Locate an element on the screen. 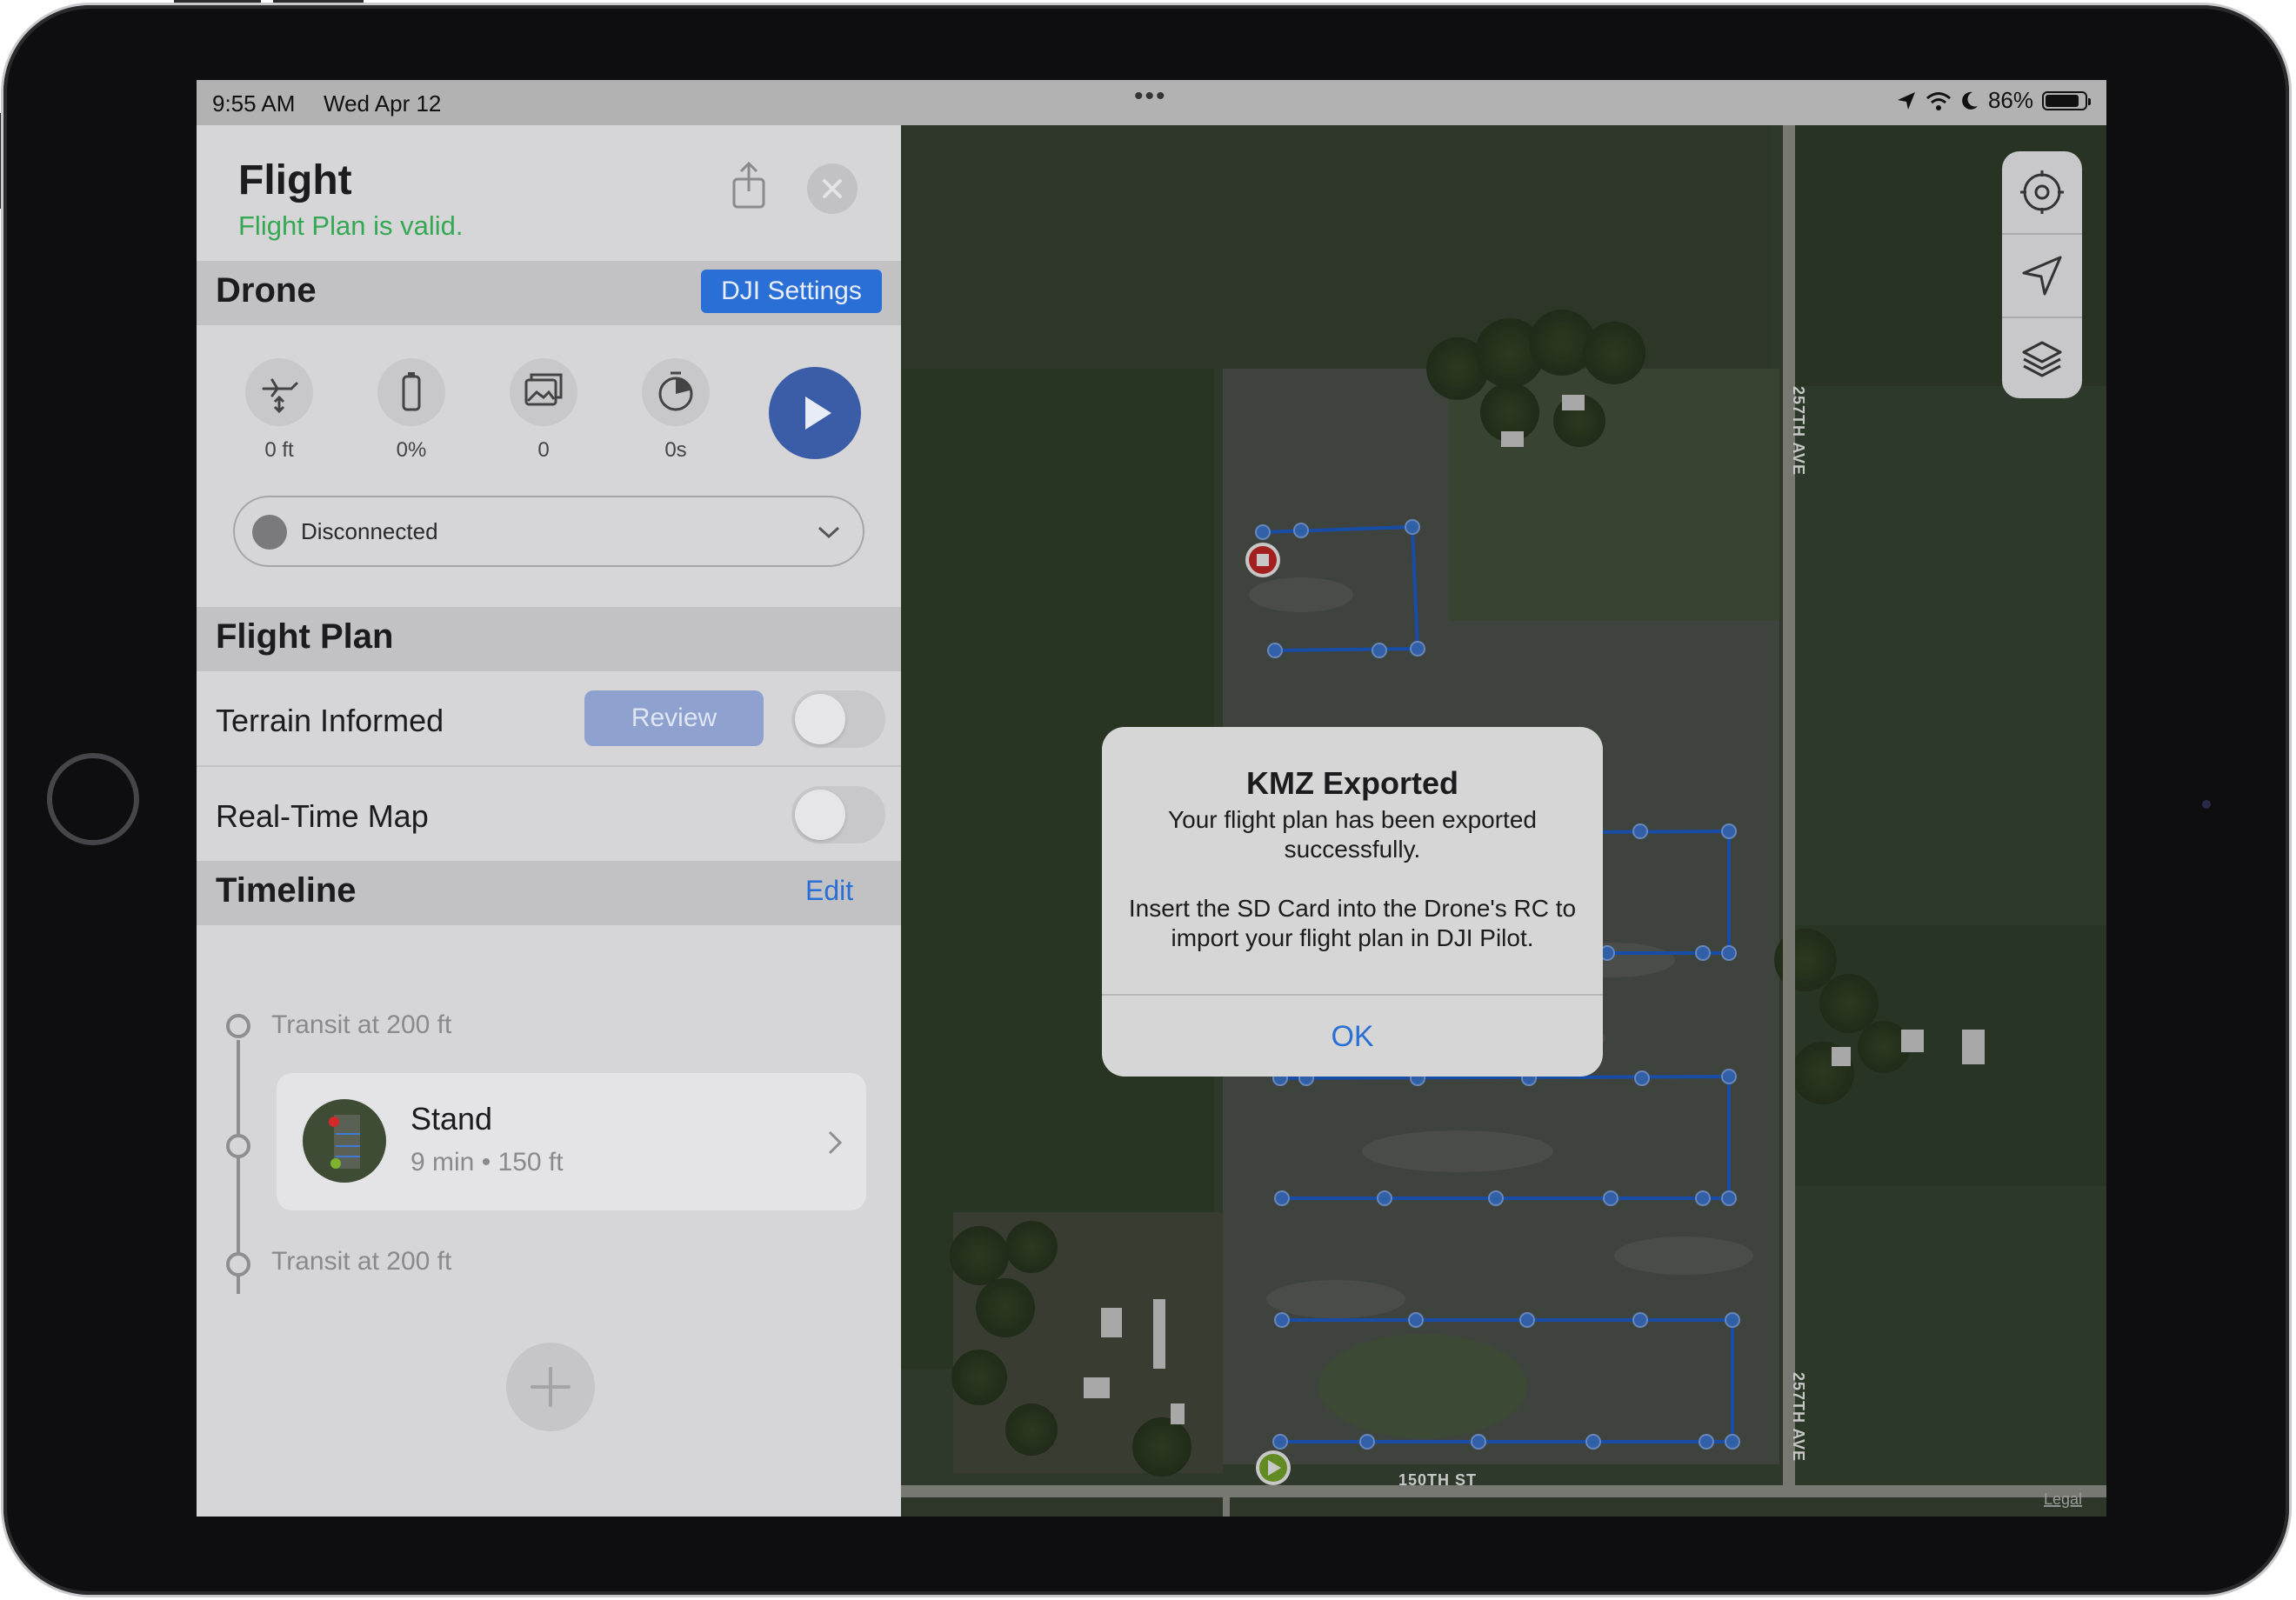 Image resolution: width=2296 pixels, height=1600 pixels. add-item-button is located at coordinates (551, 1387).